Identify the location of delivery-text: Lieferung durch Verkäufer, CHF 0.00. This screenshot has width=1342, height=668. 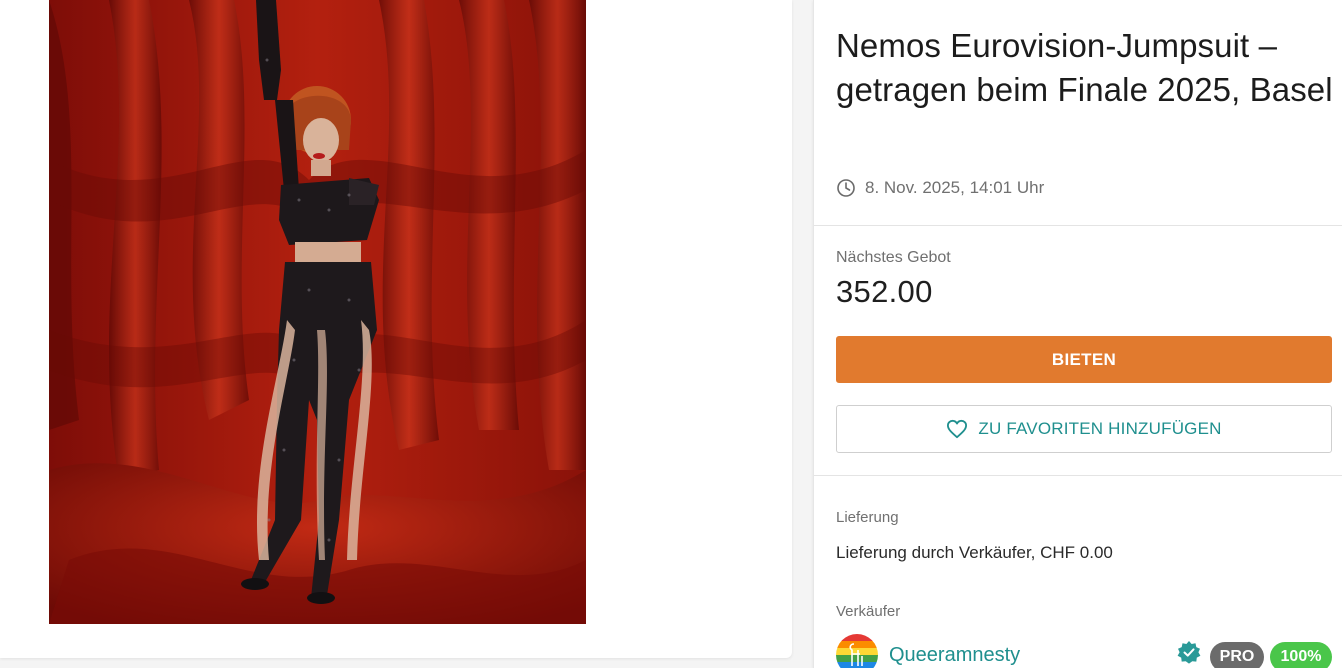
(974, 552).